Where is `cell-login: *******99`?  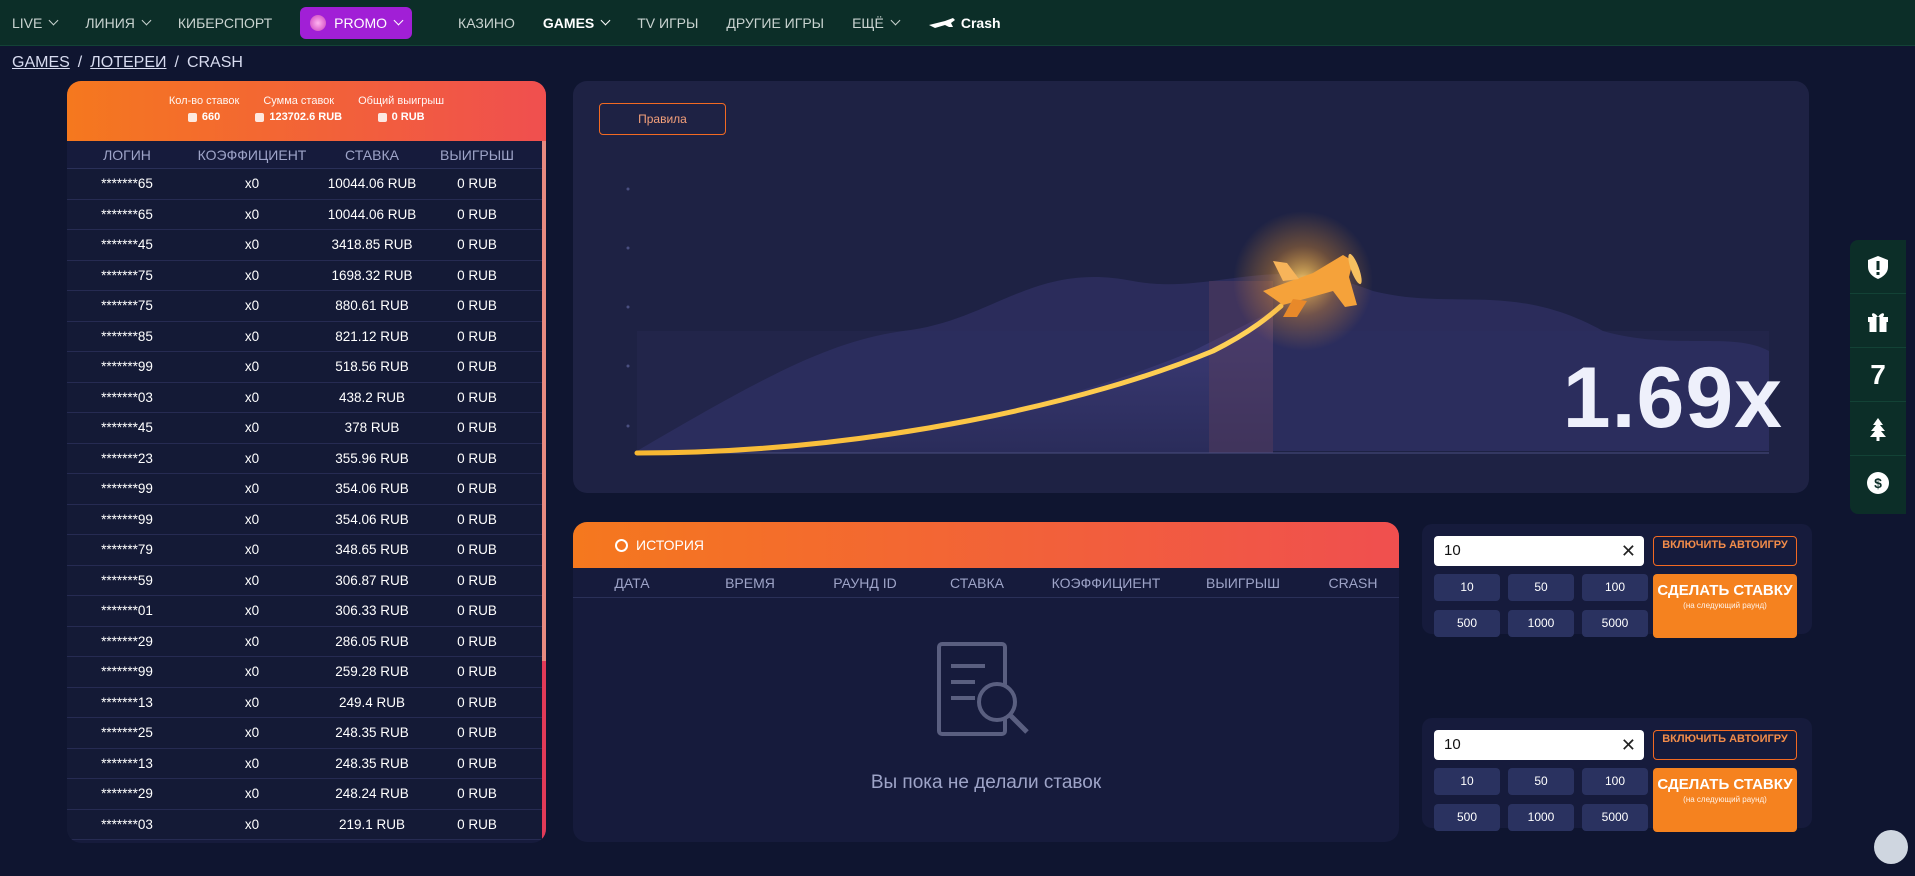
cell-login: *******99 is located at coordinates (127, 672).